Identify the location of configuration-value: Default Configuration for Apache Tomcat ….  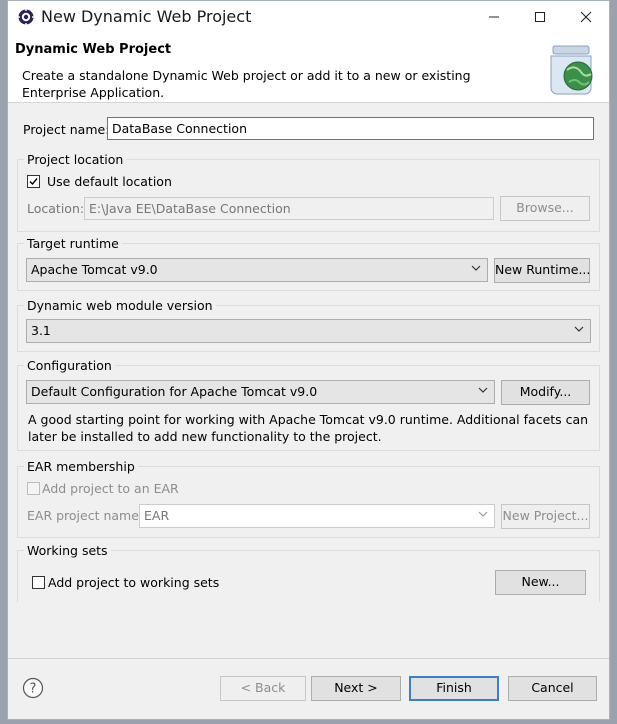
(174, 391).